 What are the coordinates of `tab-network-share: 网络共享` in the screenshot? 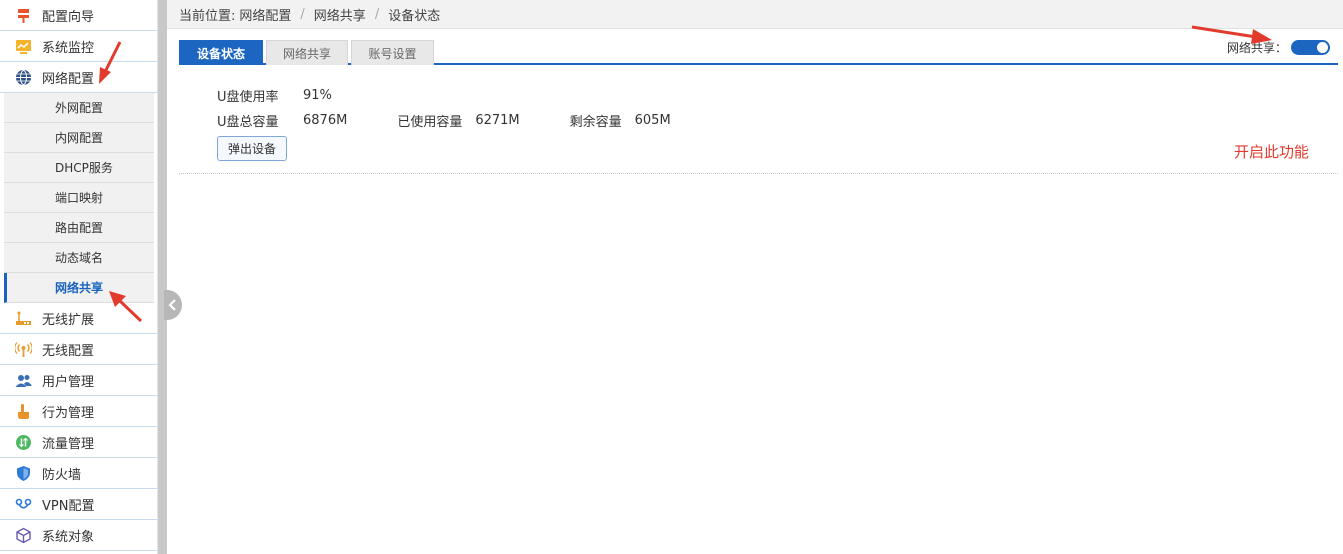 It's located at (307, 52).